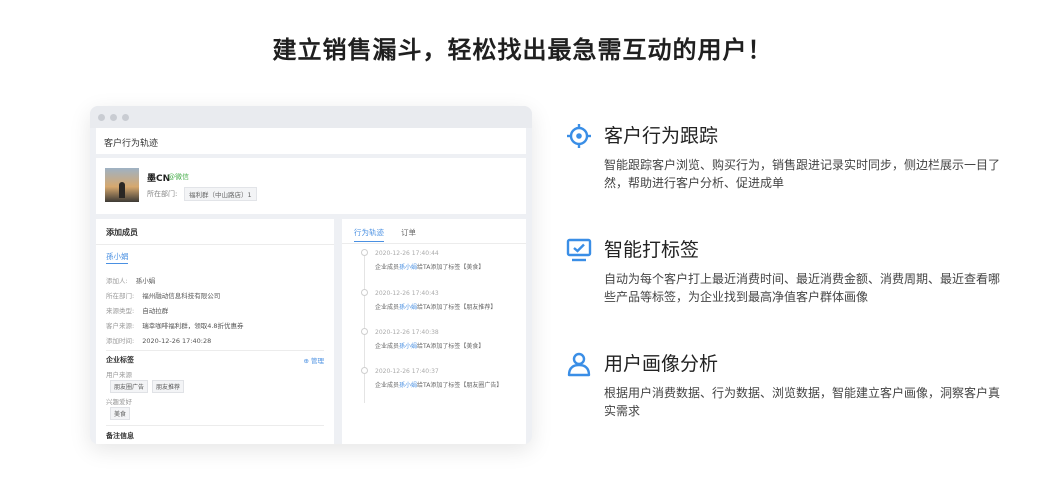 This screenshot has height=491, width=1045. Describe the element at coordinates (120, 413) in the screenshot. I see `tag-chip: 美食` at that location.